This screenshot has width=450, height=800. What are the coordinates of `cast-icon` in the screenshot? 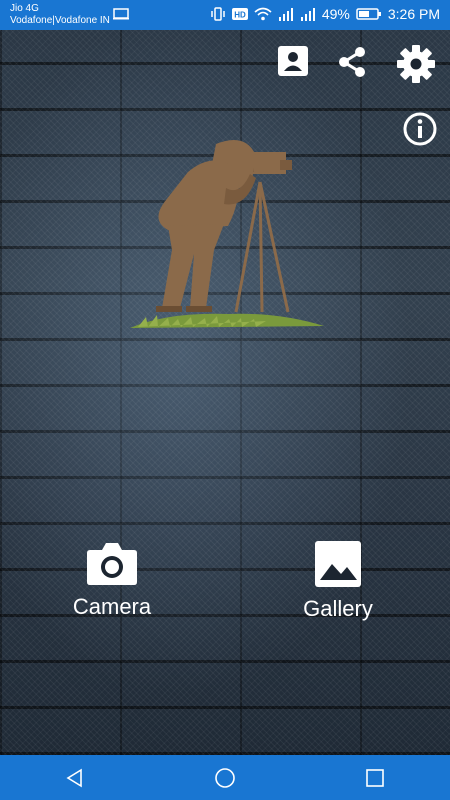 It's located at (121, 14).